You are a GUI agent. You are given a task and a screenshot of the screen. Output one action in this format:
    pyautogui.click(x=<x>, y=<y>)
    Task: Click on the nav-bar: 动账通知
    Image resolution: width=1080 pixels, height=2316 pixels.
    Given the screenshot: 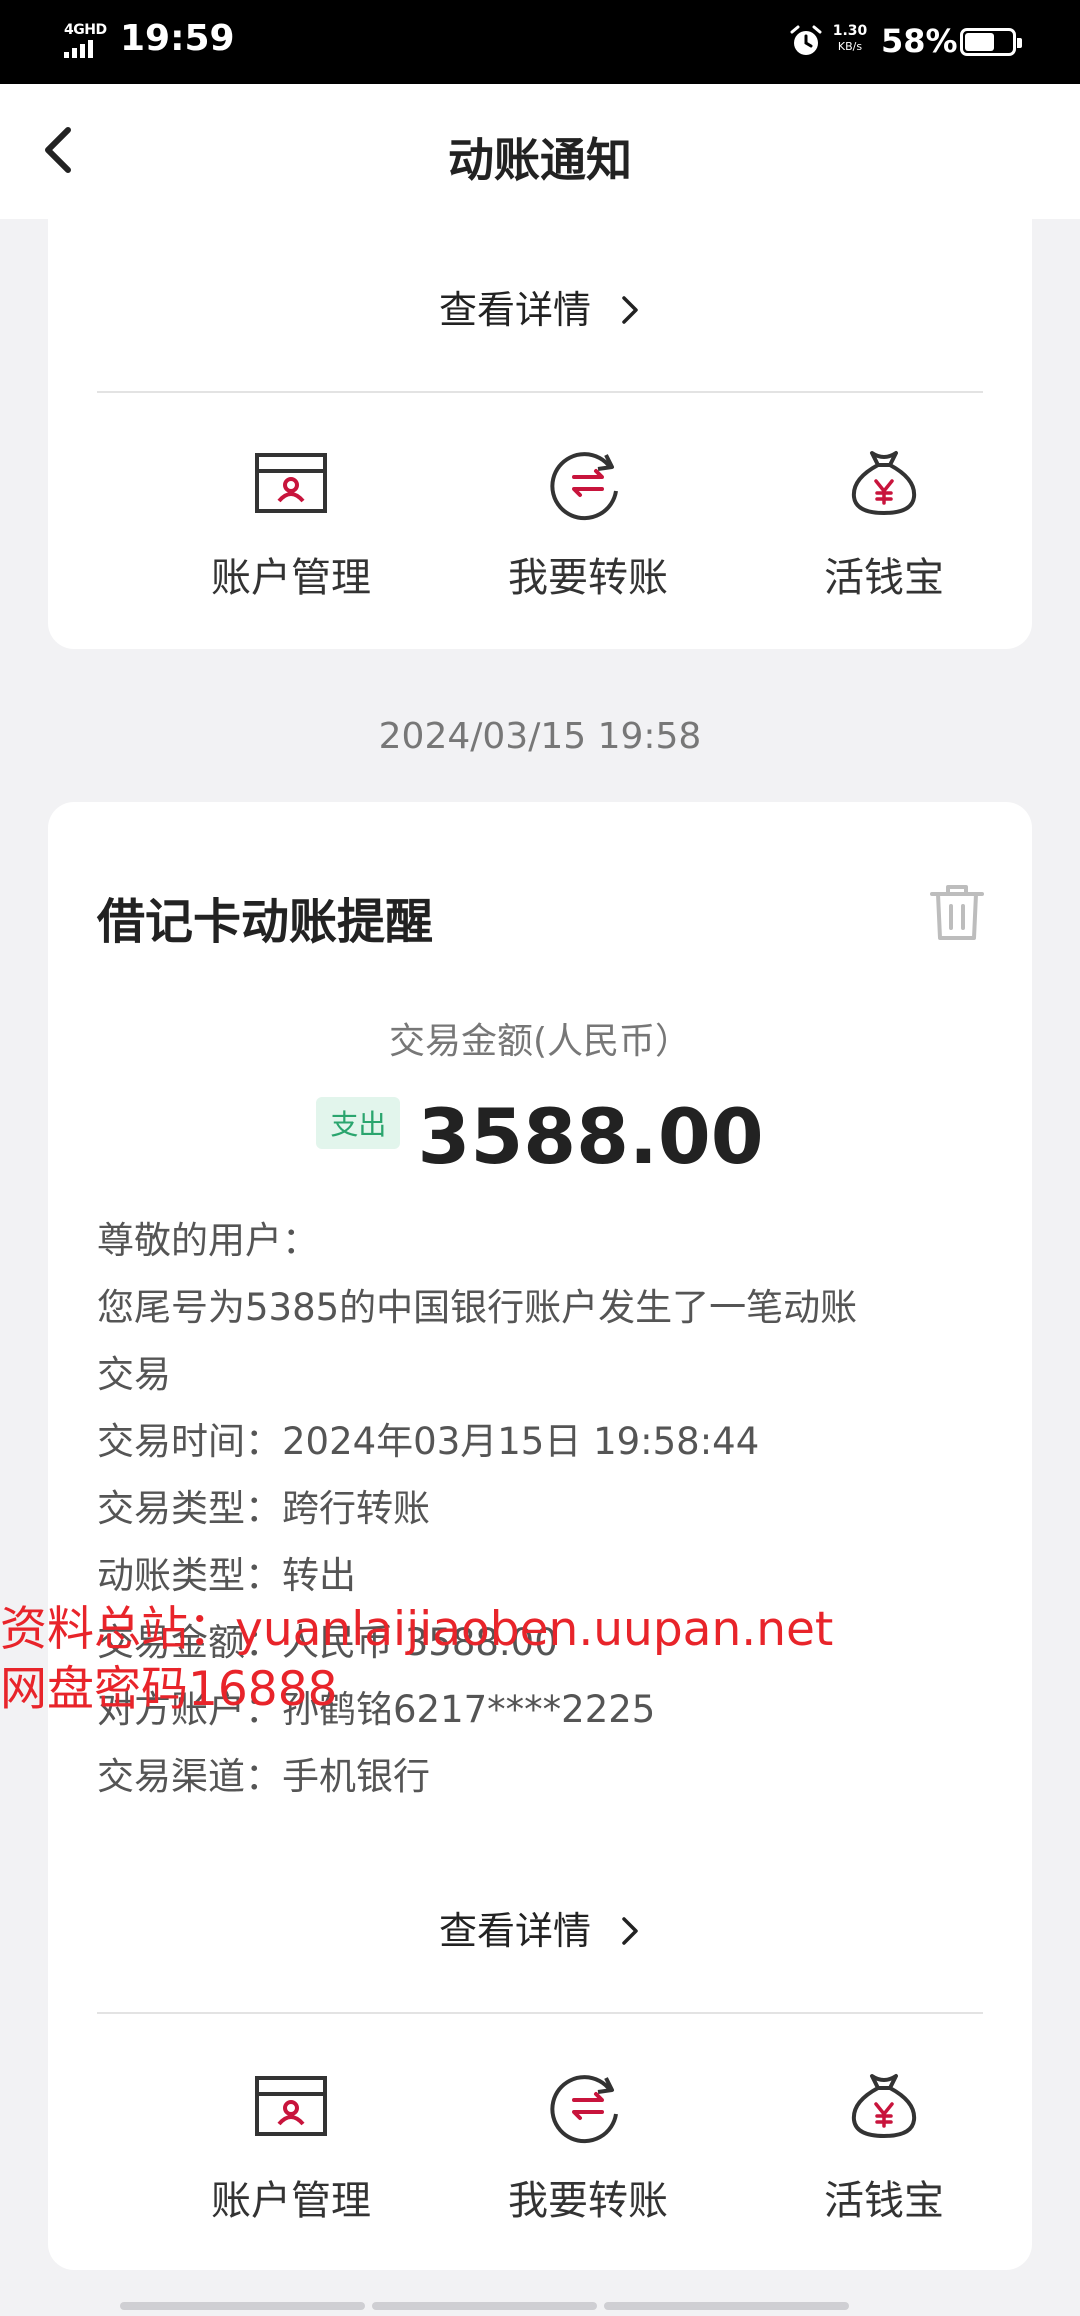 What is the action you would take?
    pyautogui.click(x=540, y=151)
    